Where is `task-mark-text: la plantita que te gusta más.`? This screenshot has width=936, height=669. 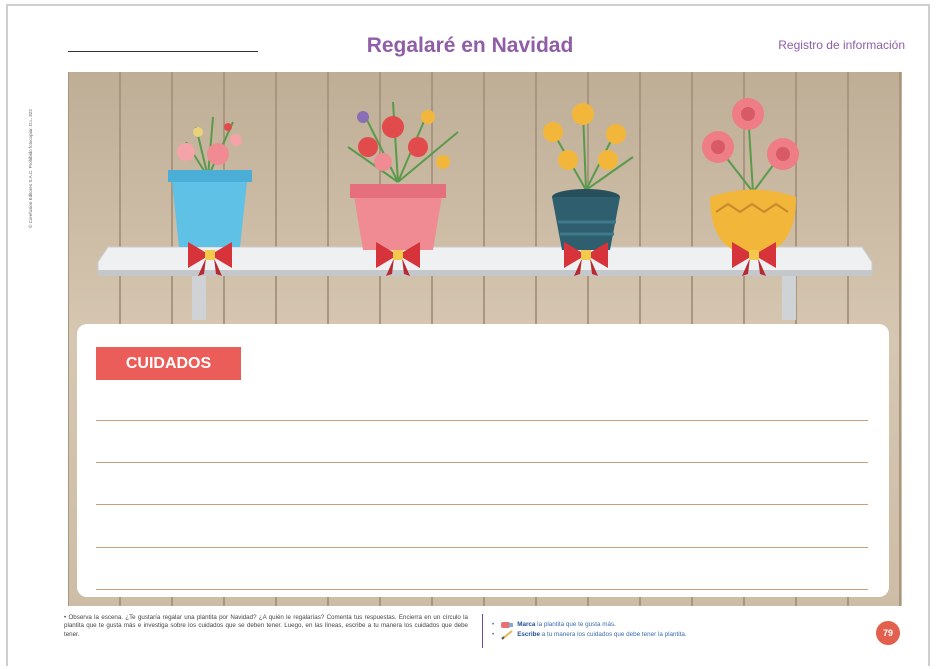 task-mark-text: la plantita que te gusta más. is located at coordinates (576, 625).